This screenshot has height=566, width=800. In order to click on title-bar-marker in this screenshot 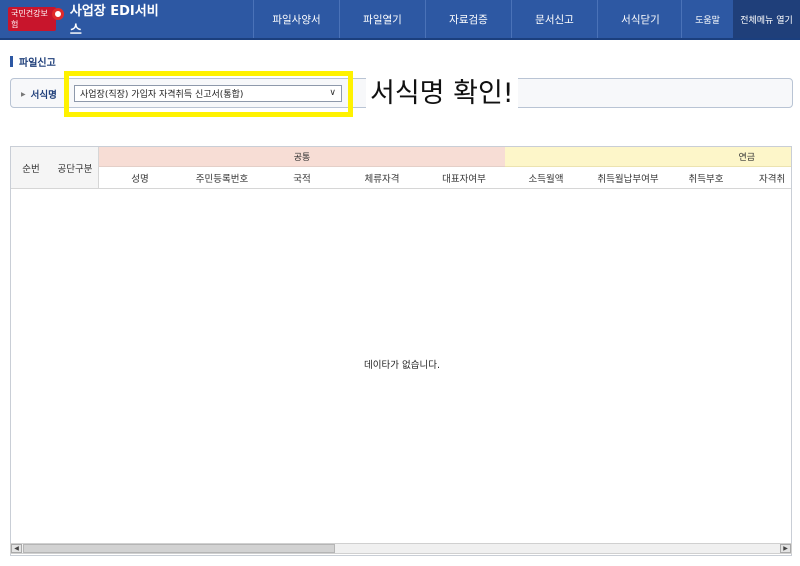, I will do `click(11, 61)`.